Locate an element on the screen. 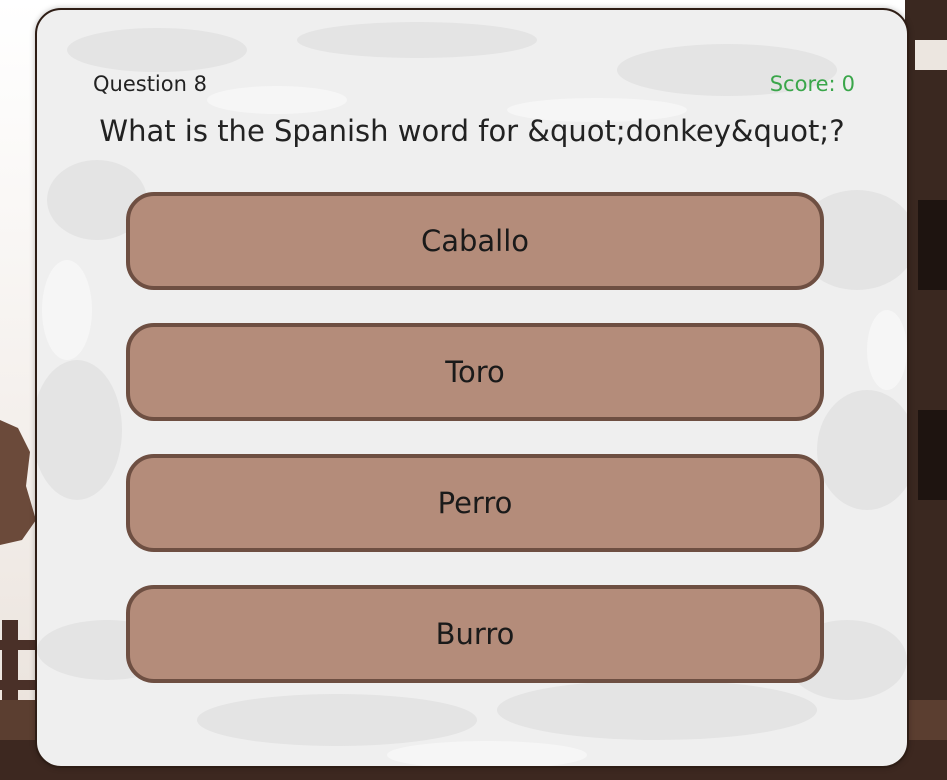  answer-label: Caballo is located at coordinates (475, 241).